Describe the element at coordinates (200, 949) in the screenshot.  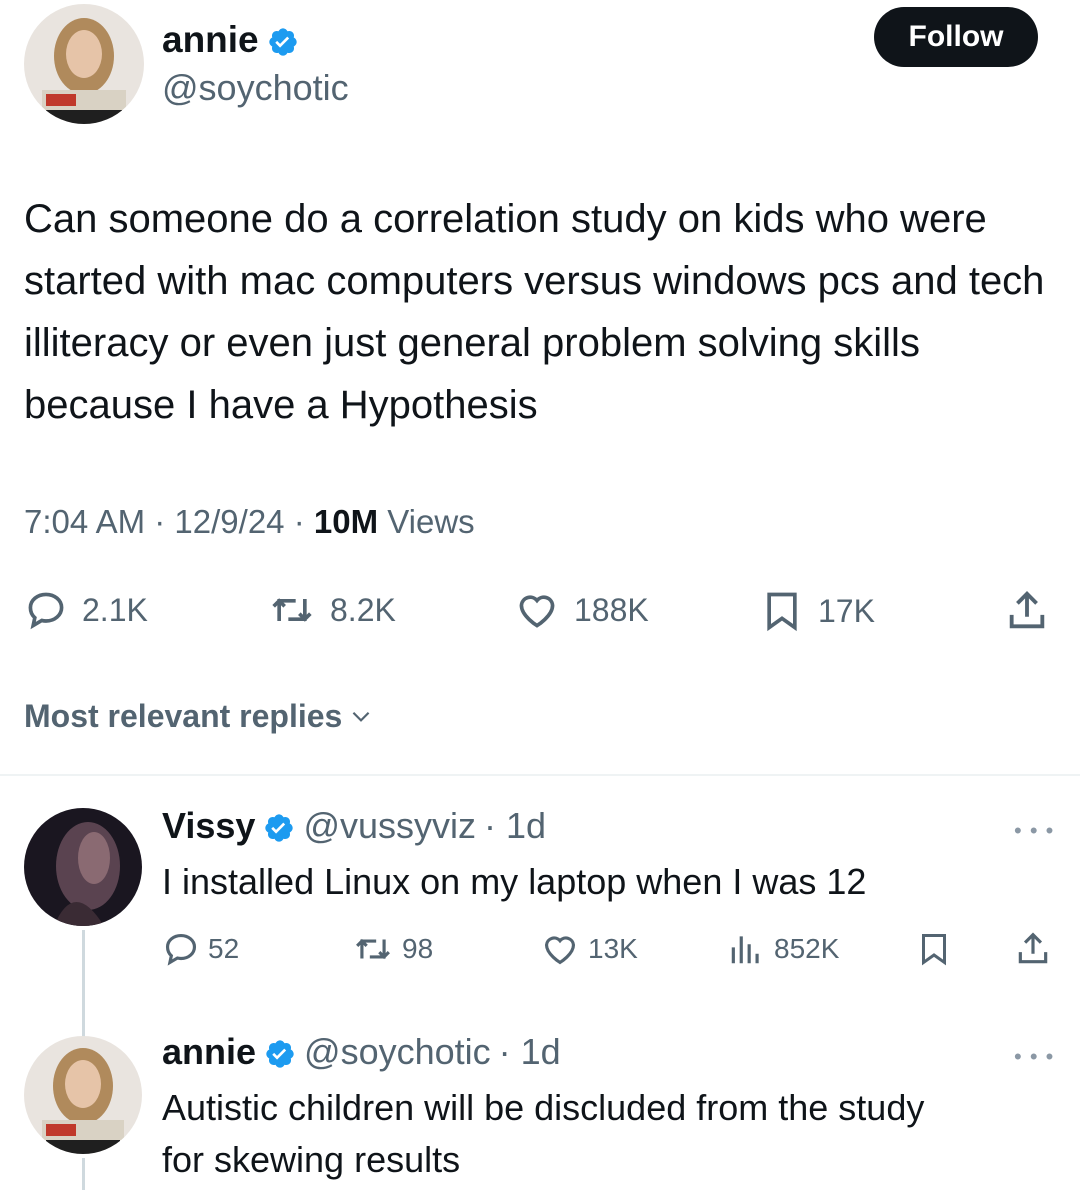
I see `reply-action: 52` at that location.